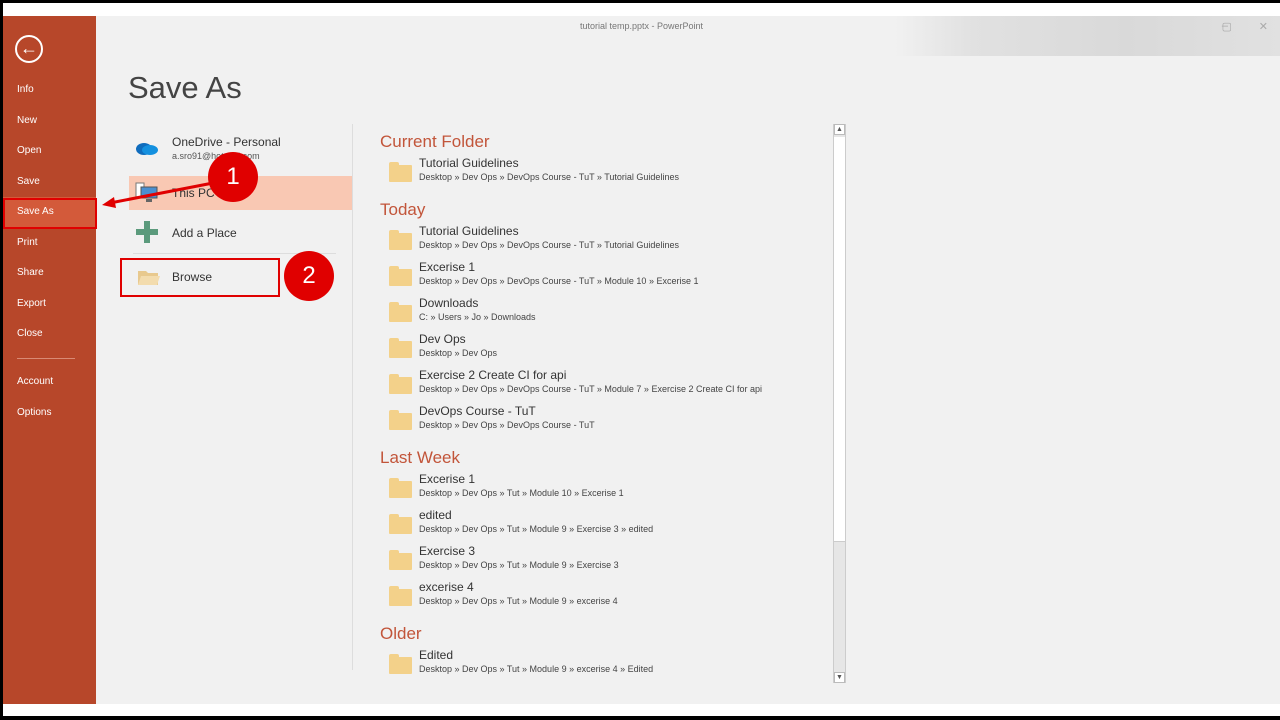 Image resolution: width=1280 pixels, height=720 pixels. Describe the element at coordinates (50, 213) in the screenshot. I see `annotation-box-save-as` at that location.